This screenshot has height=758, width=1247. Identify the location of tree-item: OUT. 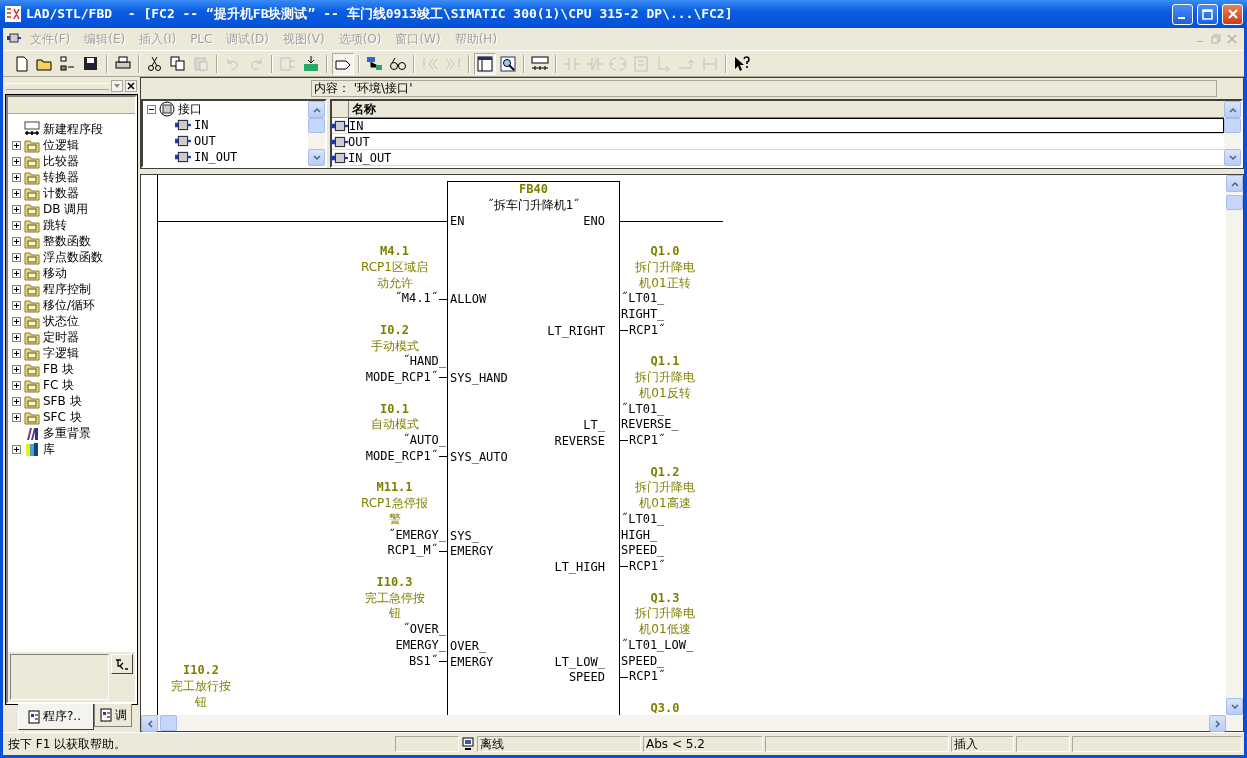
(205, 141).